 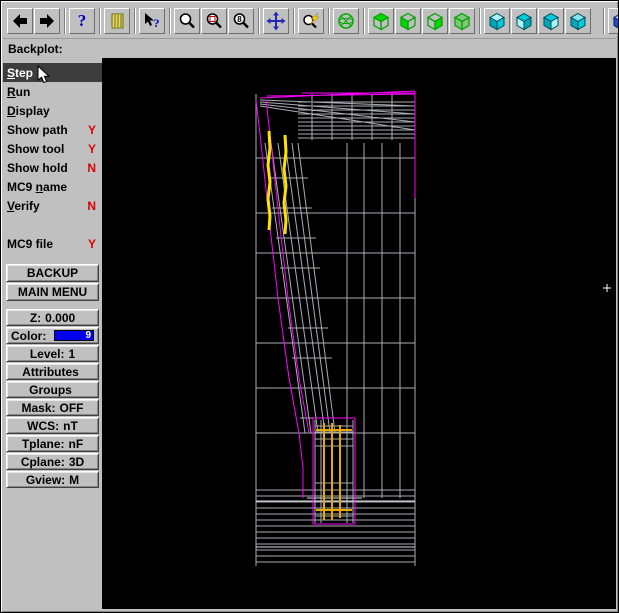 What do you see at coordinates (29, 335) in the screenshot?
I see `status-label: Color:` at bounding box center [29, 335].